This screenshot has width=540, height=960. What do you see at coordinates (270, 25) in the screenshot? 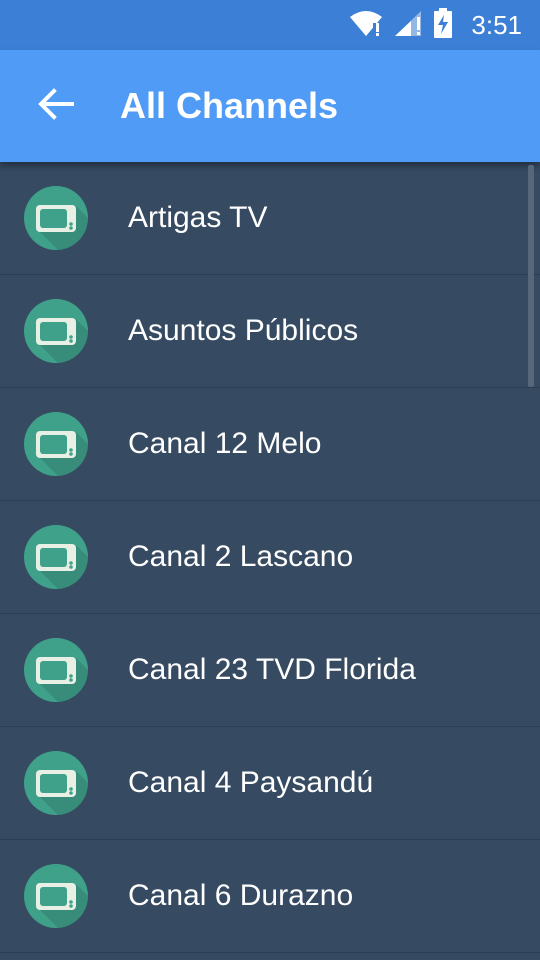
I see `status-bar: 3:51` at bounding box center [270, 25].